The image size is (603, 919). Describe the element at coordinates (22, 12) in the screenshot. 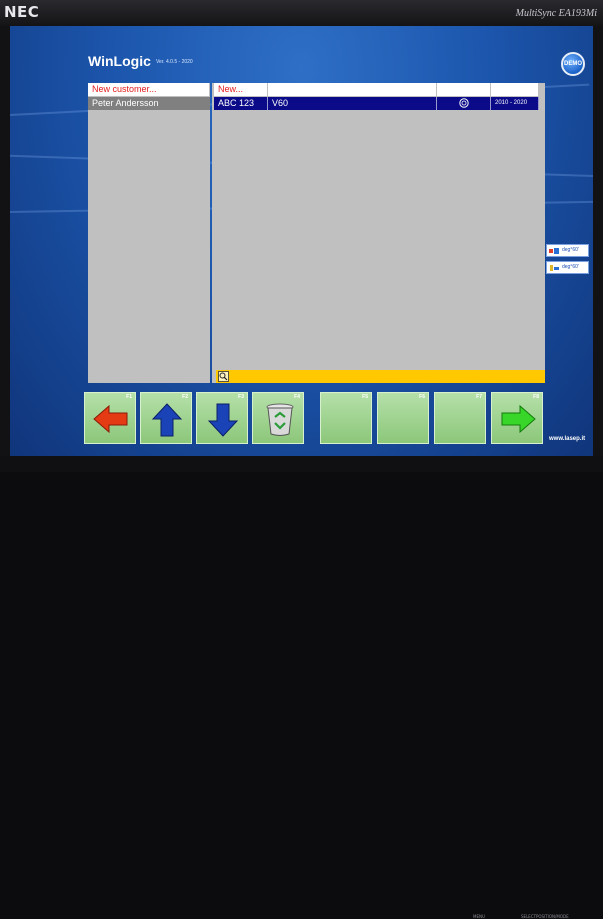

I see `monitor-brand: NEC` at that location.